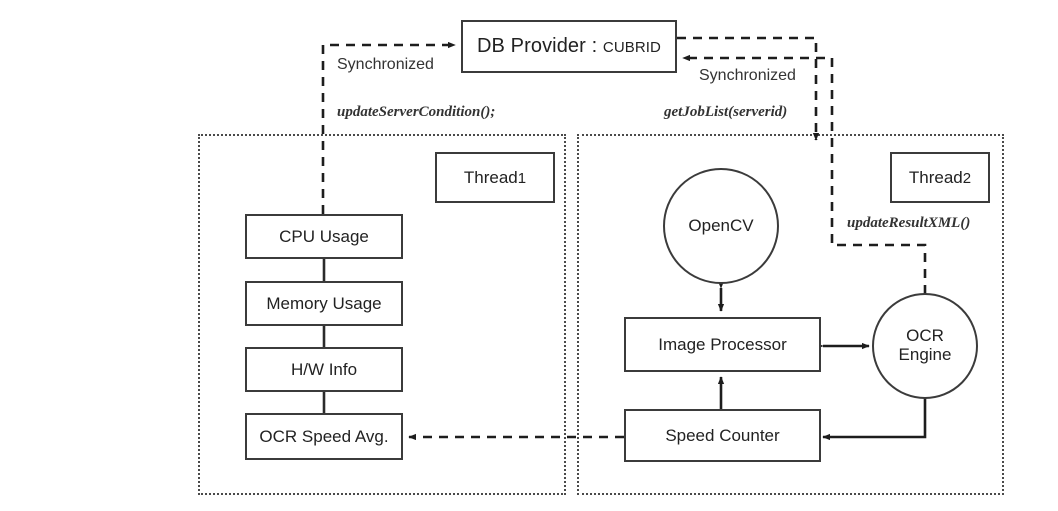  Describe the element at coordinates (324, 236) in the screenshot. I see `cpu-usage-node: CPU Usage` at that location.